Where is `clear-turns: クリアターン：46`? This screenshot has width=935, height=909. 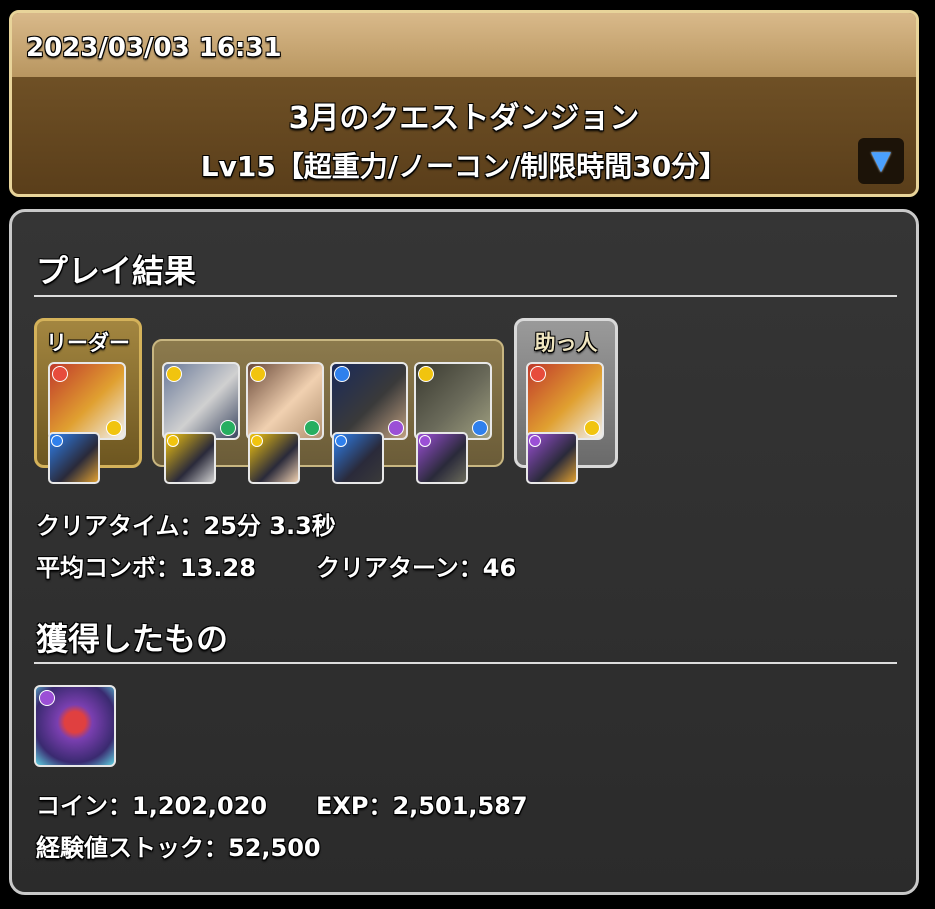
clear-turns: クリアターン：46 is located at coordinates (416, 568).